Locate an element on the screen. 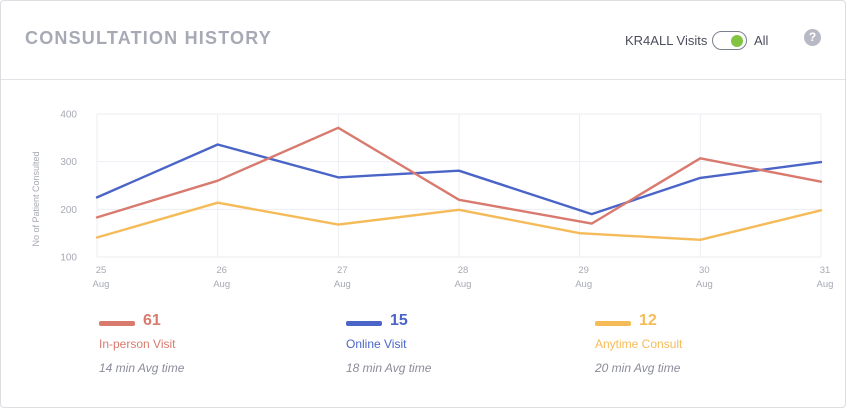 The height and width of the screenshot is (408, 846). legend-avg-time: 18 min Avg time is located at coordinates (389, 368).